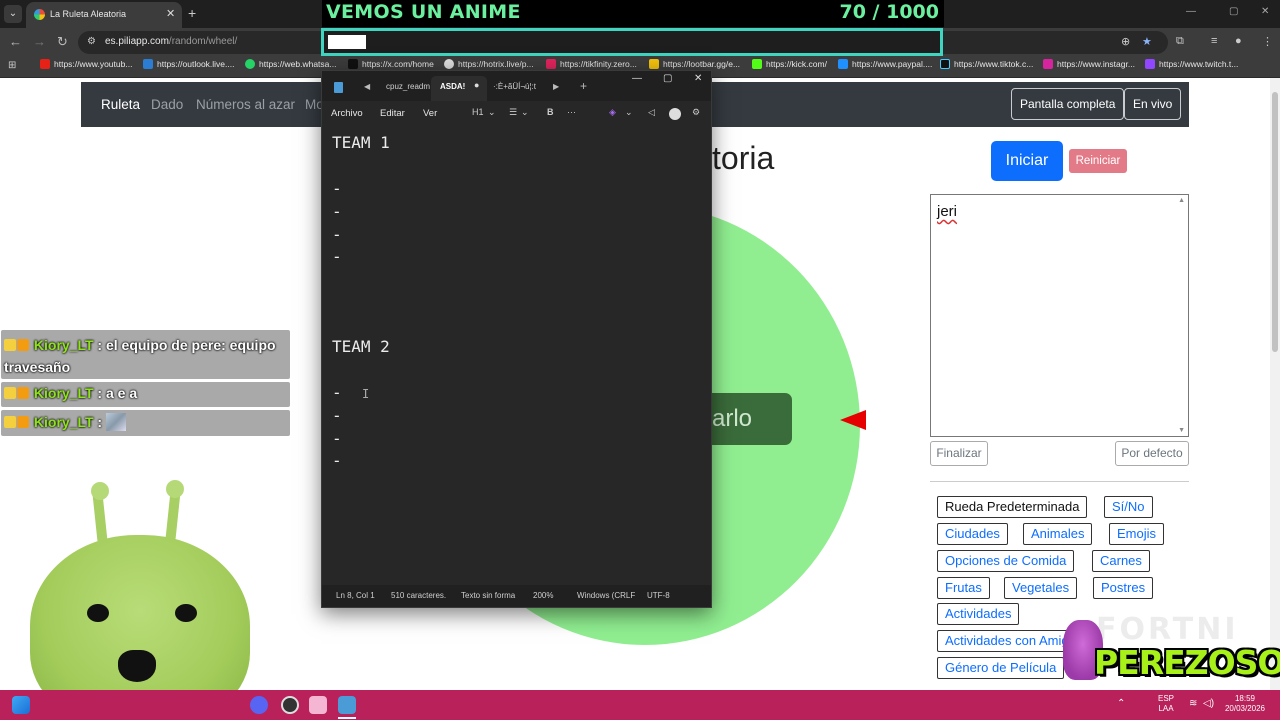 Image resolution: width=1280 pixels, height=720 pixels. I want to click on preset-animals: Animales, so click(1058, 534).